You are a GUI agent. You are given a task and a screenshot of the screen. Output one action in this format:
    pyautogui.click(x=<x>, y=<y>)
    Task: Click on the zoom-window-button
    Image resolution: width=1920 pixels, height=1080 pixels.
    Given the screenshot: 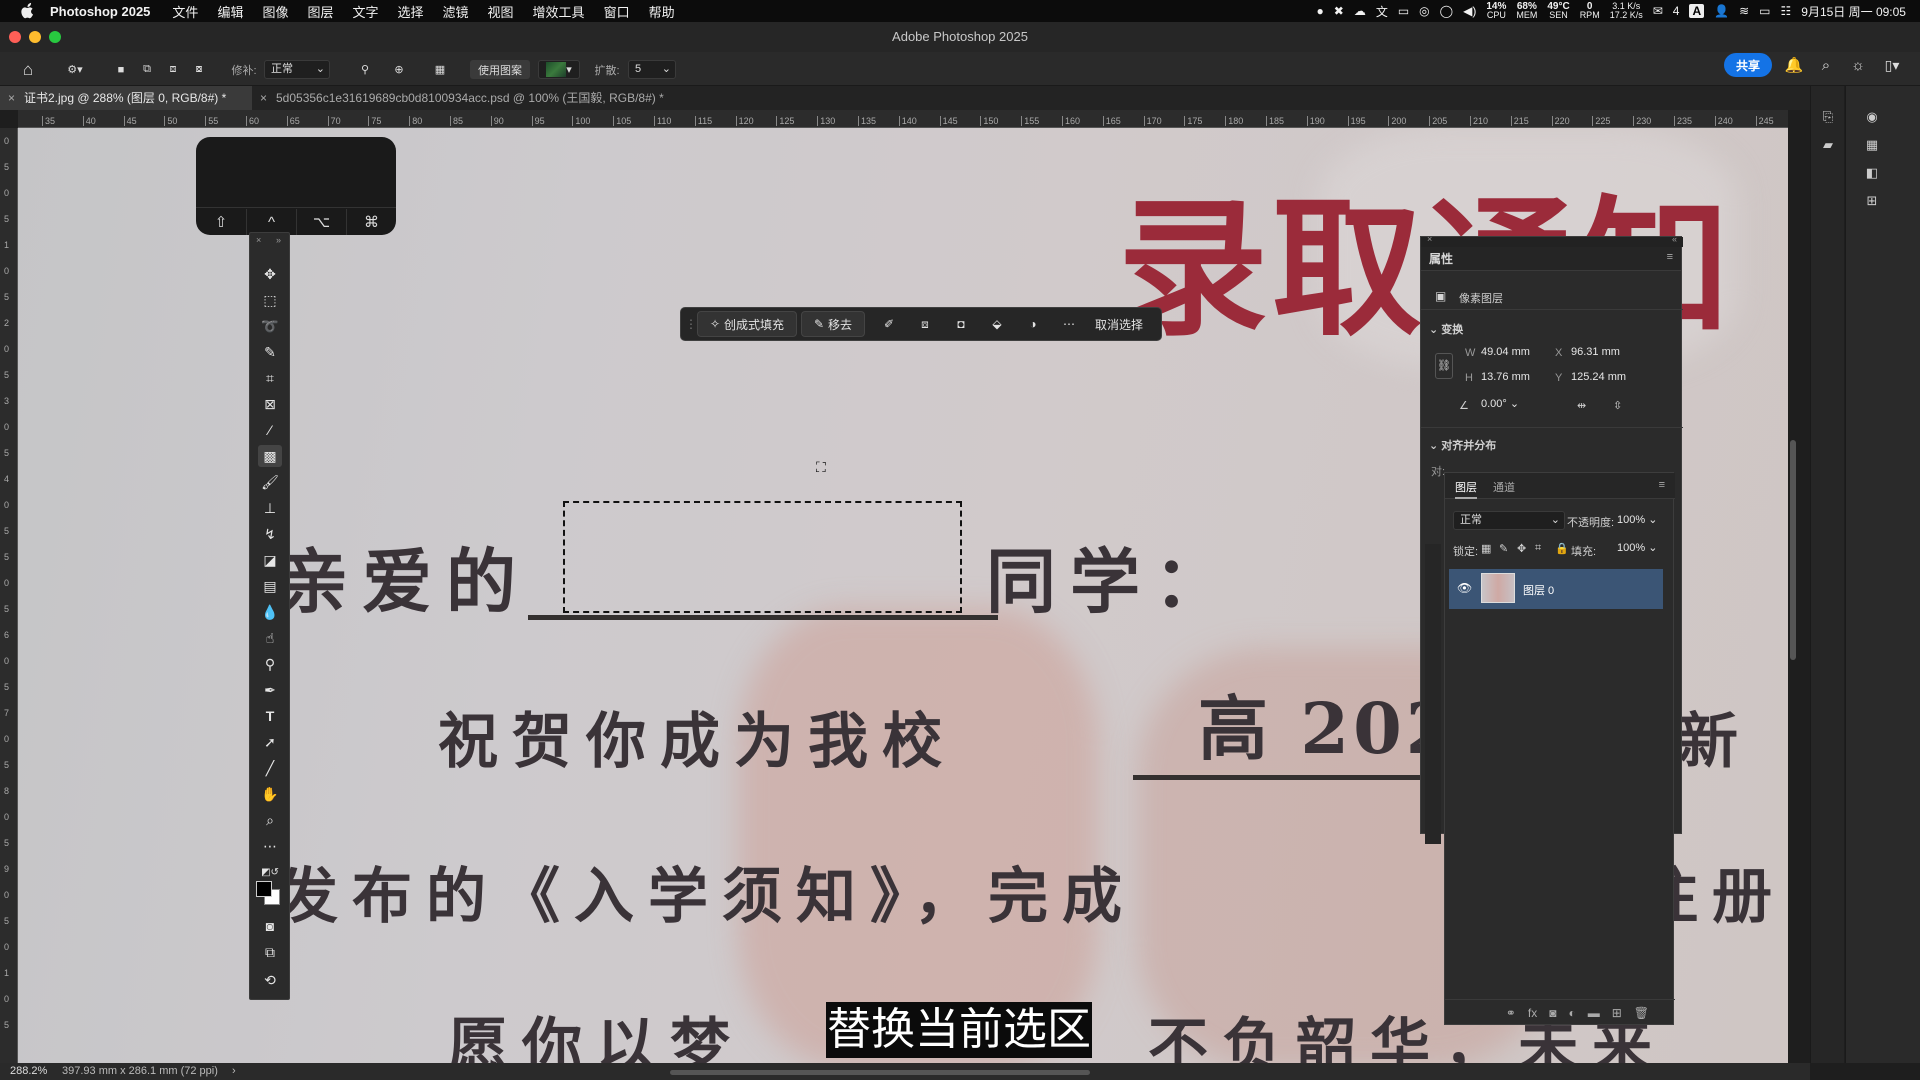 What is the action you would take?
    pyautogui.click(x=55, y=37)
    